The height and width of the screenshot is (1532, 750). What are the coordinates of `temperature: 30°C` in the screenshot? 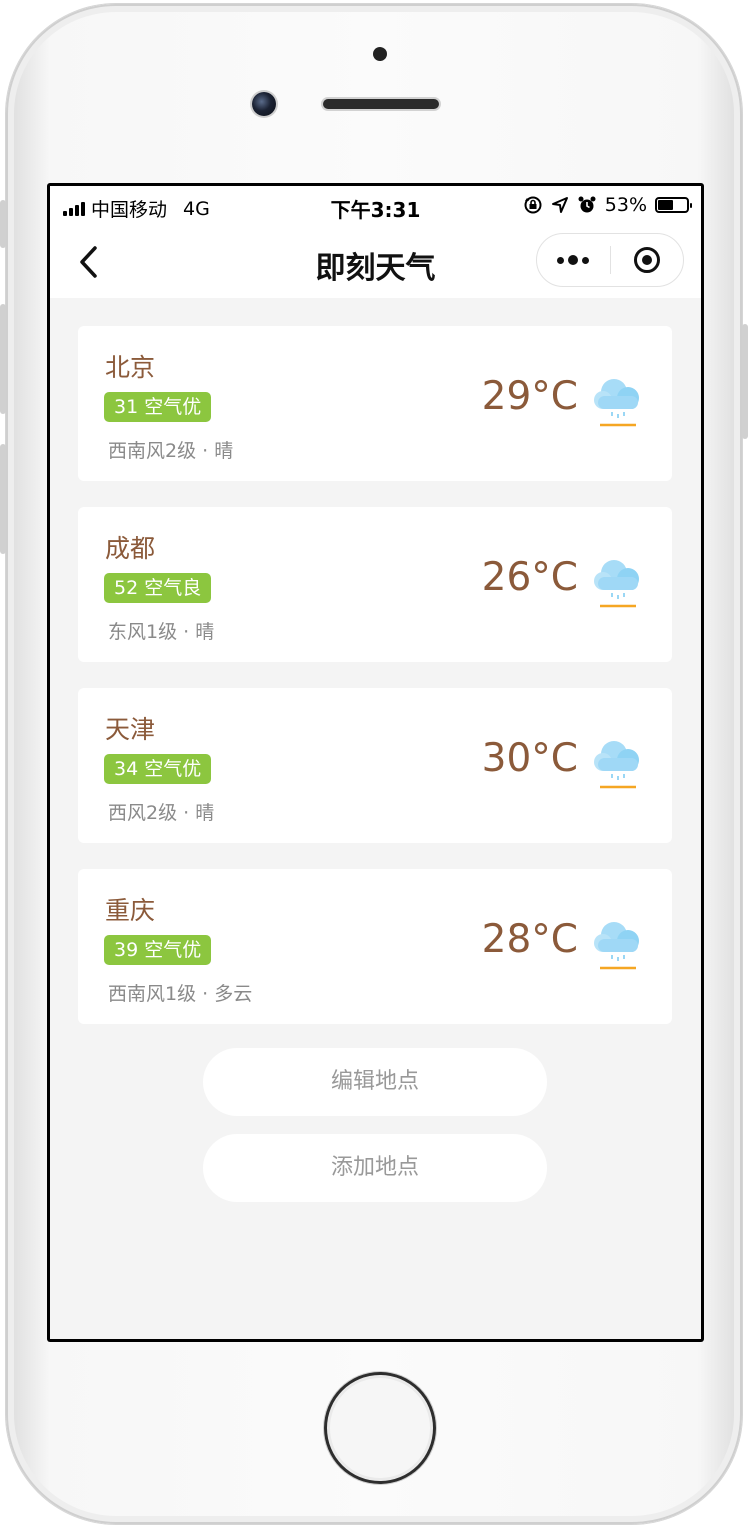 It's located at (529, 758).